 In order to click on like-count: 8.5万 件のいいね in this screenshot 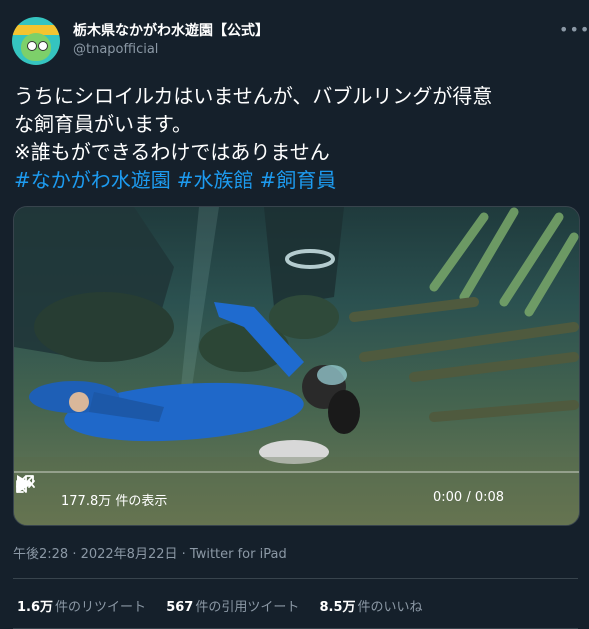, I will do `click(370, 607)`.